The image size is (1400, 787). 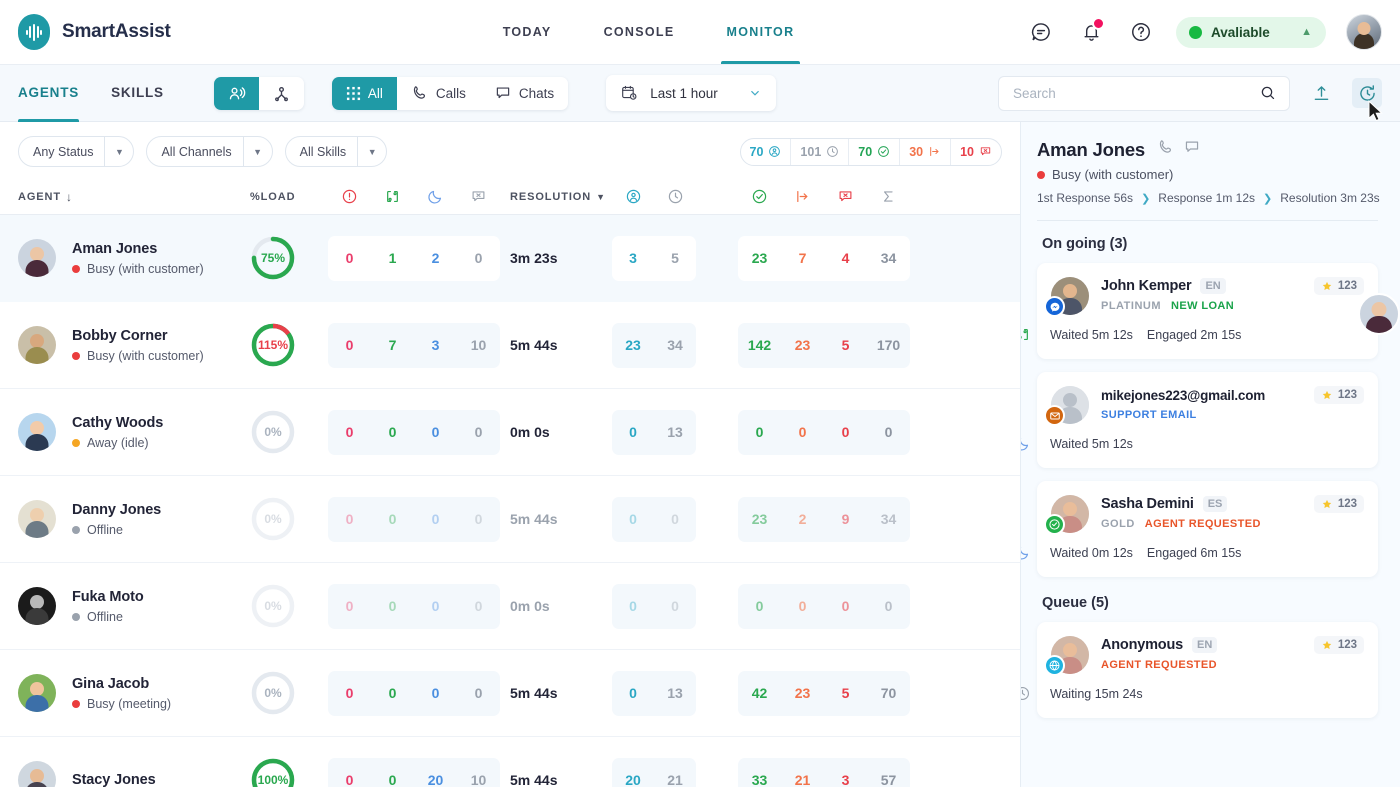 I want to click on time-0: Waited 5m 12s, so click(x=1091, y=334).